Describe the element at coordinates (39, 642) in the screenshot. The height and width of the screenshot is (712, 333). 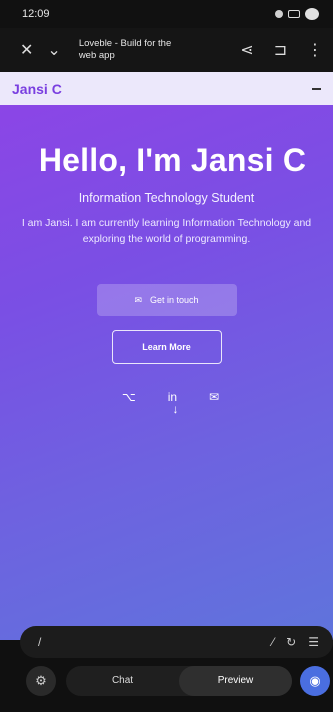
I see `slash-icon: /` at that location.